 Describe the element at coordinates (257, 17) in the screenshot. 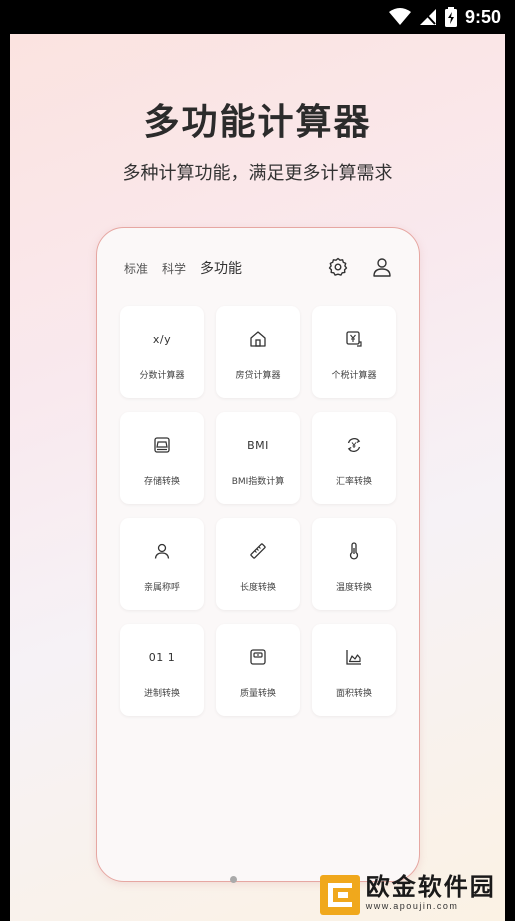

I see `status-bar: 9:50` at that location.